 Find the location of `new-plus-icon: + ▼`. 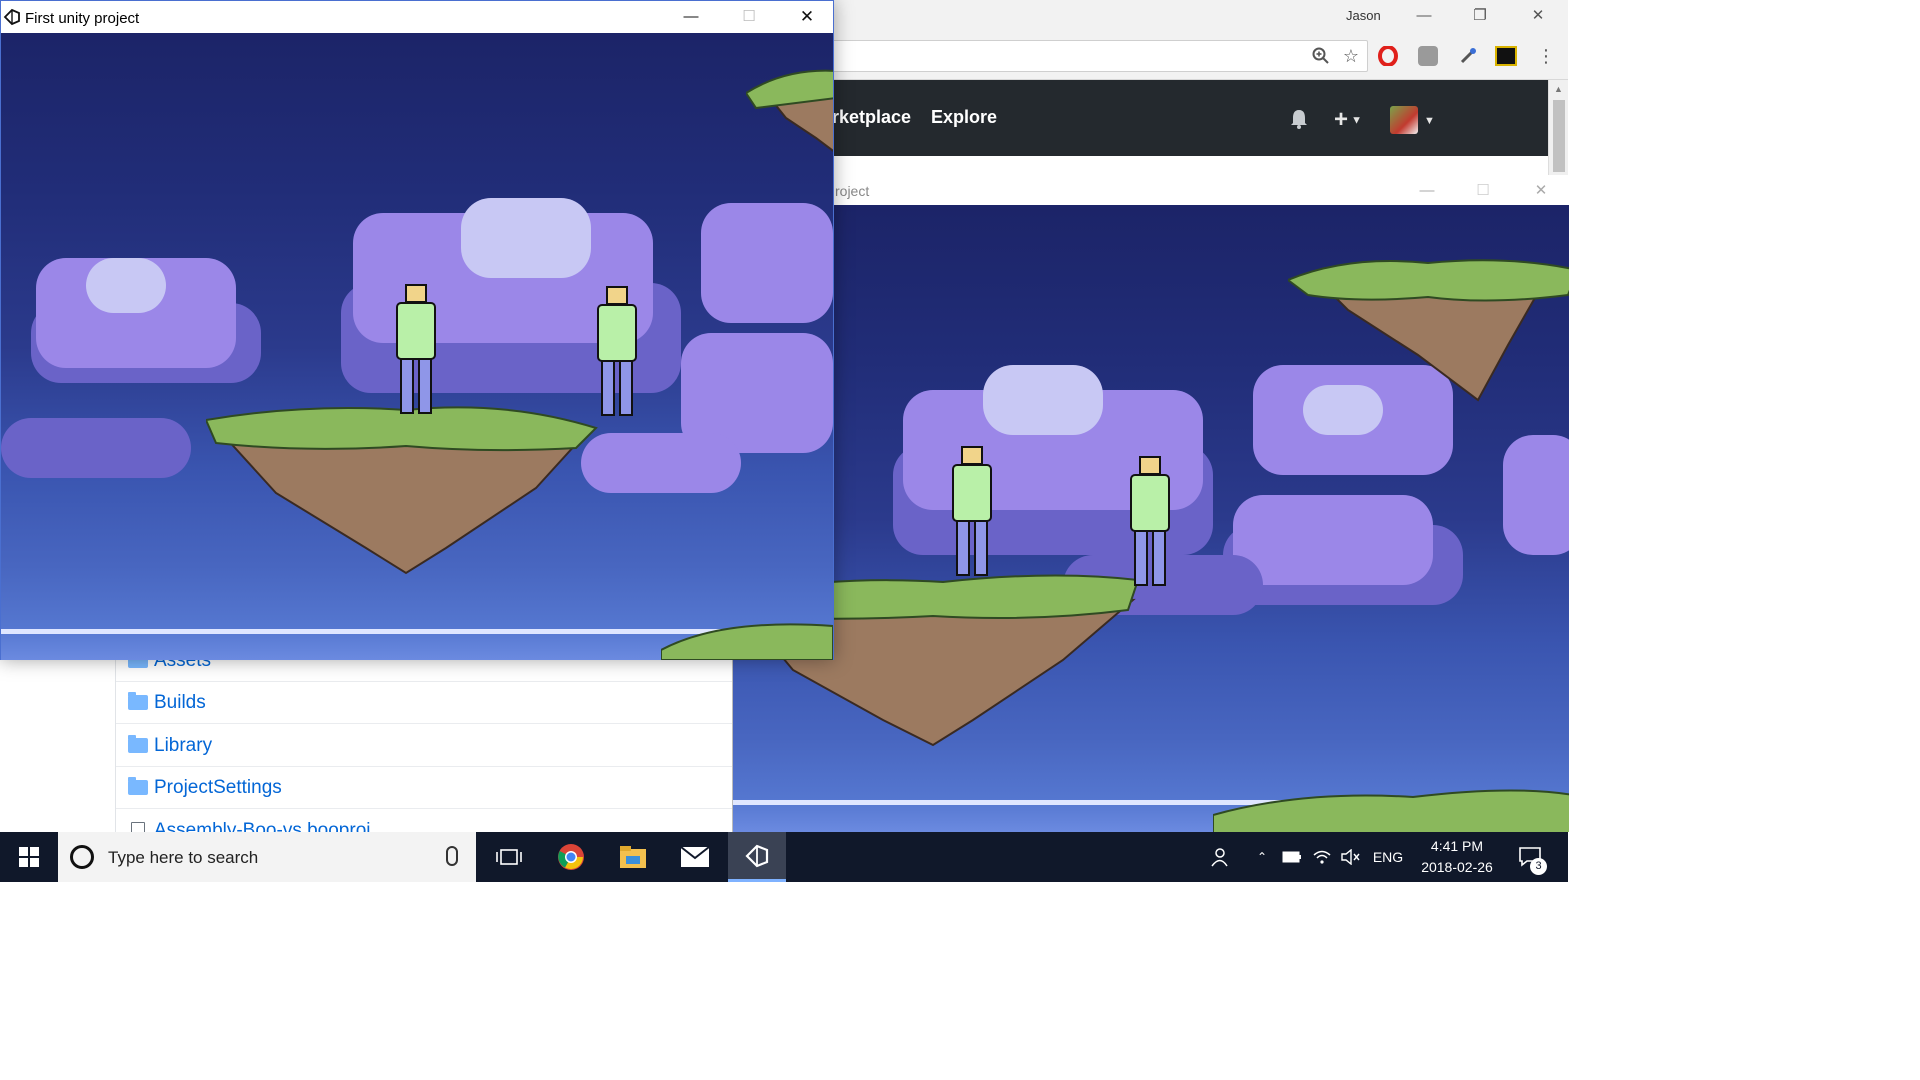

new-plus-icon: + ▼ is located at coordinates (1348, 120).